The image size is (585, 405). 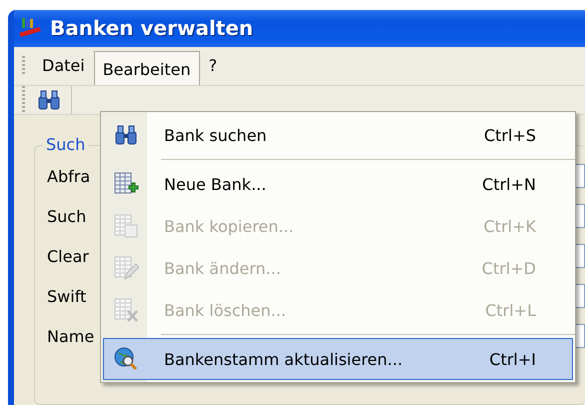 What do you see at coordinates (126, 310) in the screenshot?
I see `table-delete-icon` at bounding box center [126, 310].